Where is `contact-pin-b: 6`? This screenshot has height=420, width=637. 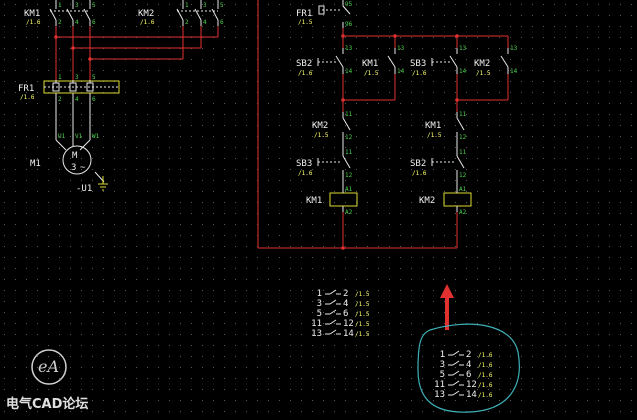 contact-pin-b: 6 is located at coordinates (345, 314).